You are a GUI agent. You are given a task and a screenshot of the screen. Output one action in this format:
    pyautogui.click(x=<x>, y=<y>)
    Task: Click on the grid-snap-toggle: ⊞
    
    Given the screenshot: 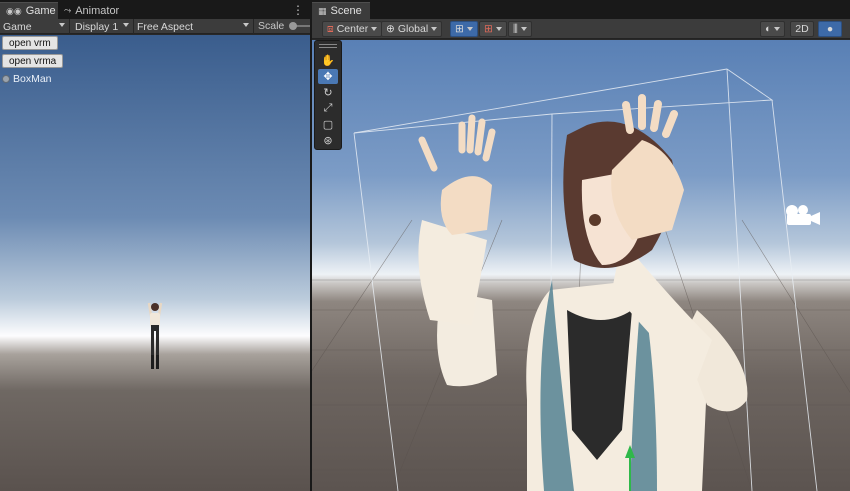 What is the action you would take?
    pyautogui.click(x=464, y=29)
    